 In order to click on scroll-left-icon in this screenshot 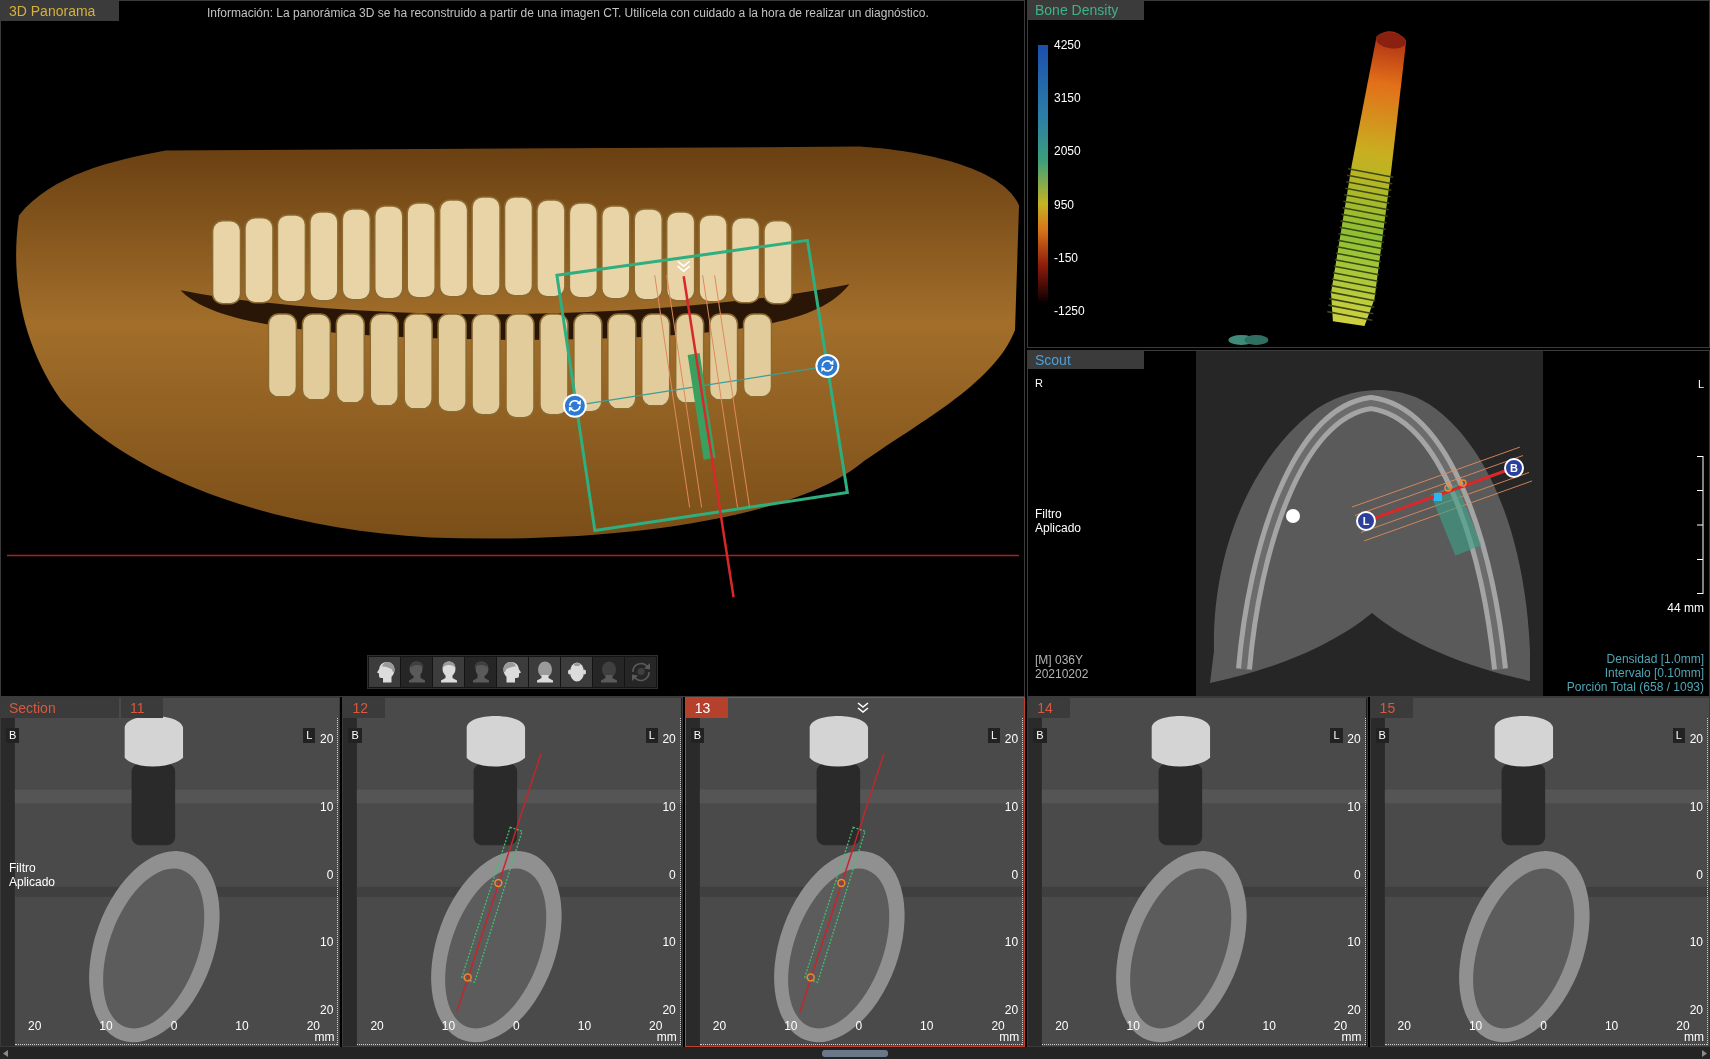, I will do `click(5, 1053)`.